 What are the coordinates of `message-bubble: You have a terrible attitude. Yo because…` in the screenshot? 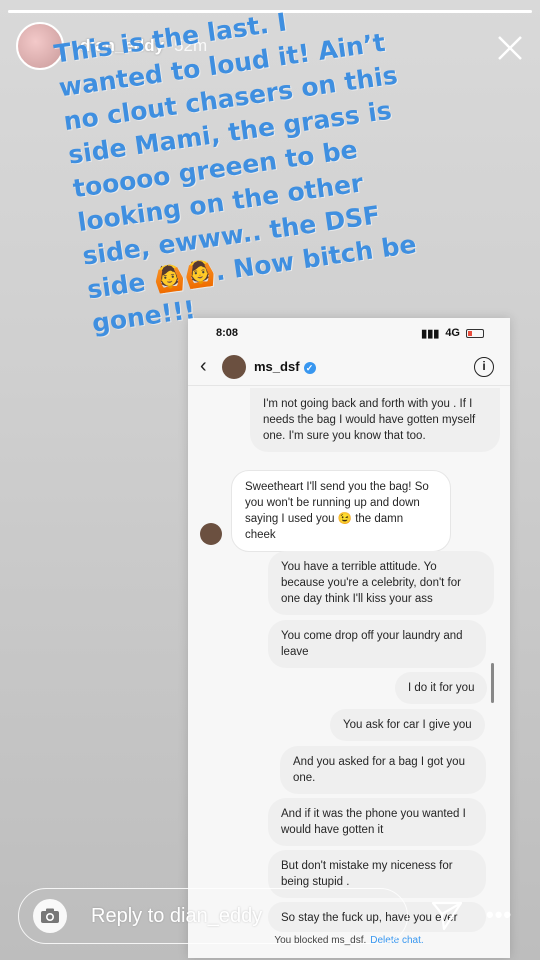 It's located at (381, 583).